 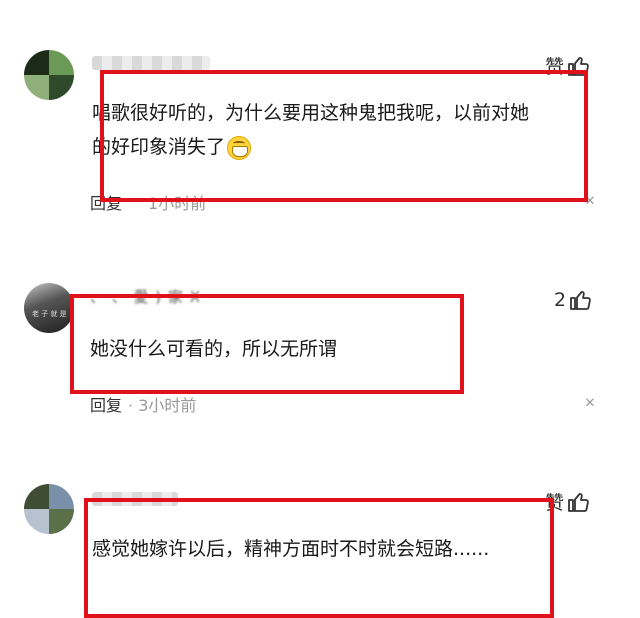 I want to click on like-count: 2, so click(x=560, y=300).